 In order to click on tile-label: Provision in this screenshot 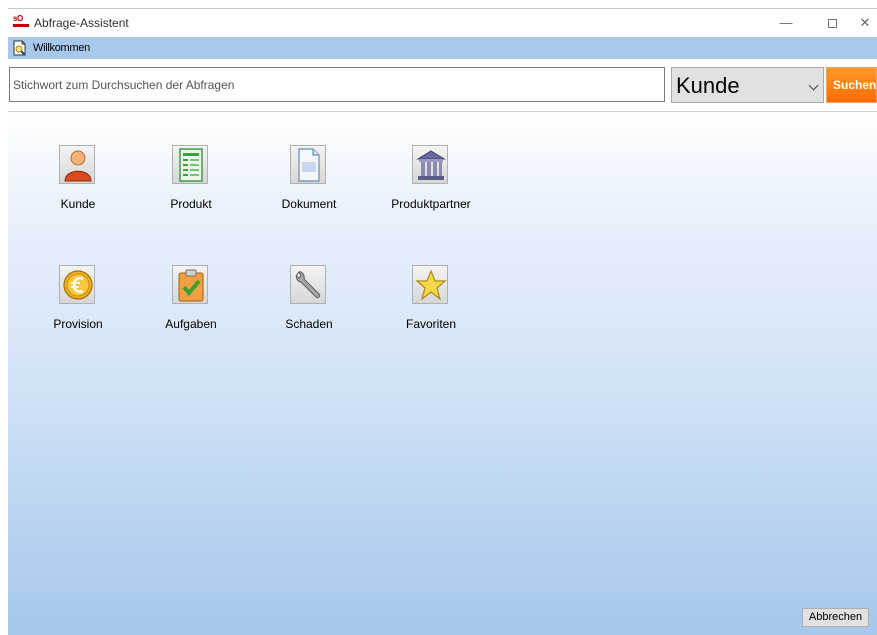, I will do `click(78, 324)`.